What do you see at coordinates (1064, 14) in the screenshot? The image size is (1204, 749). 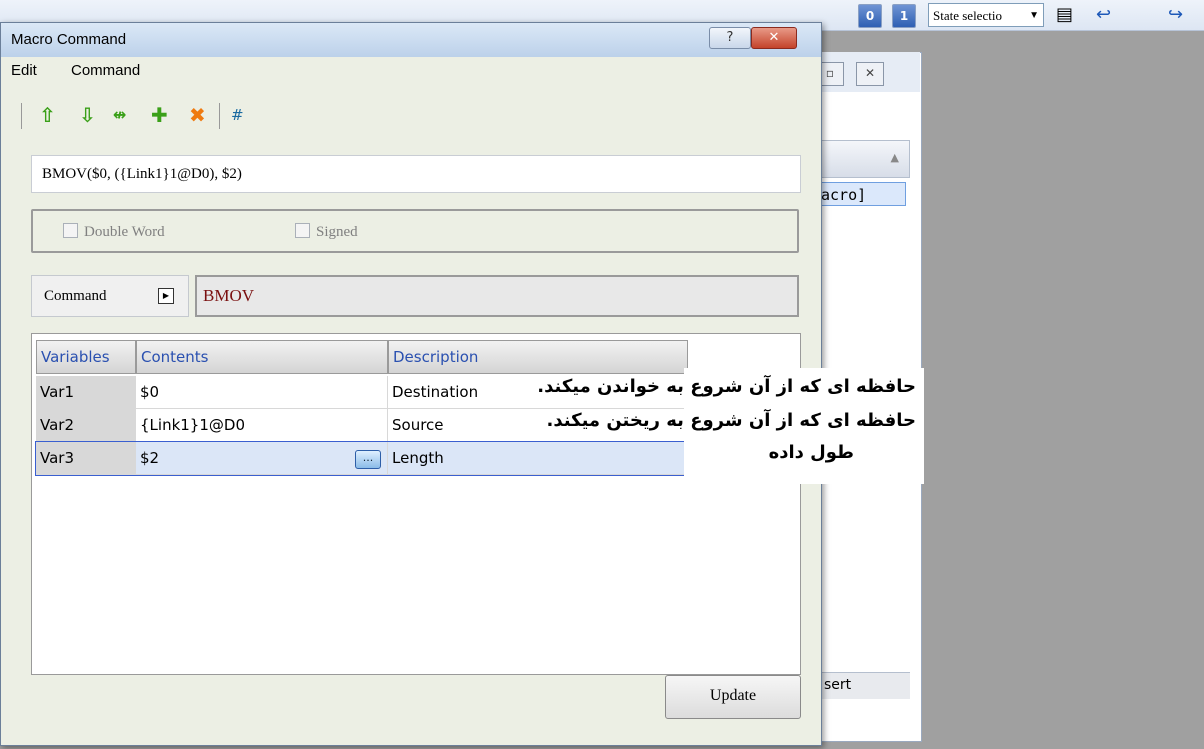 I see `properties-icon: ▤` at bounding box center [1064, 14].